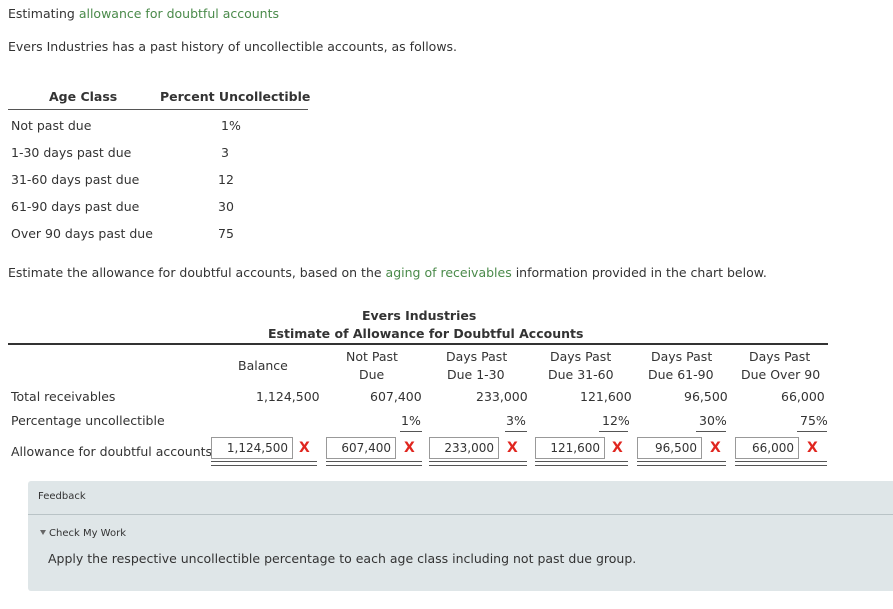 This screenshot has height=609, width=893. Describe the element at coordinates (516, 420) in the screenshot. I see `percentage-value: 3%` at that location.